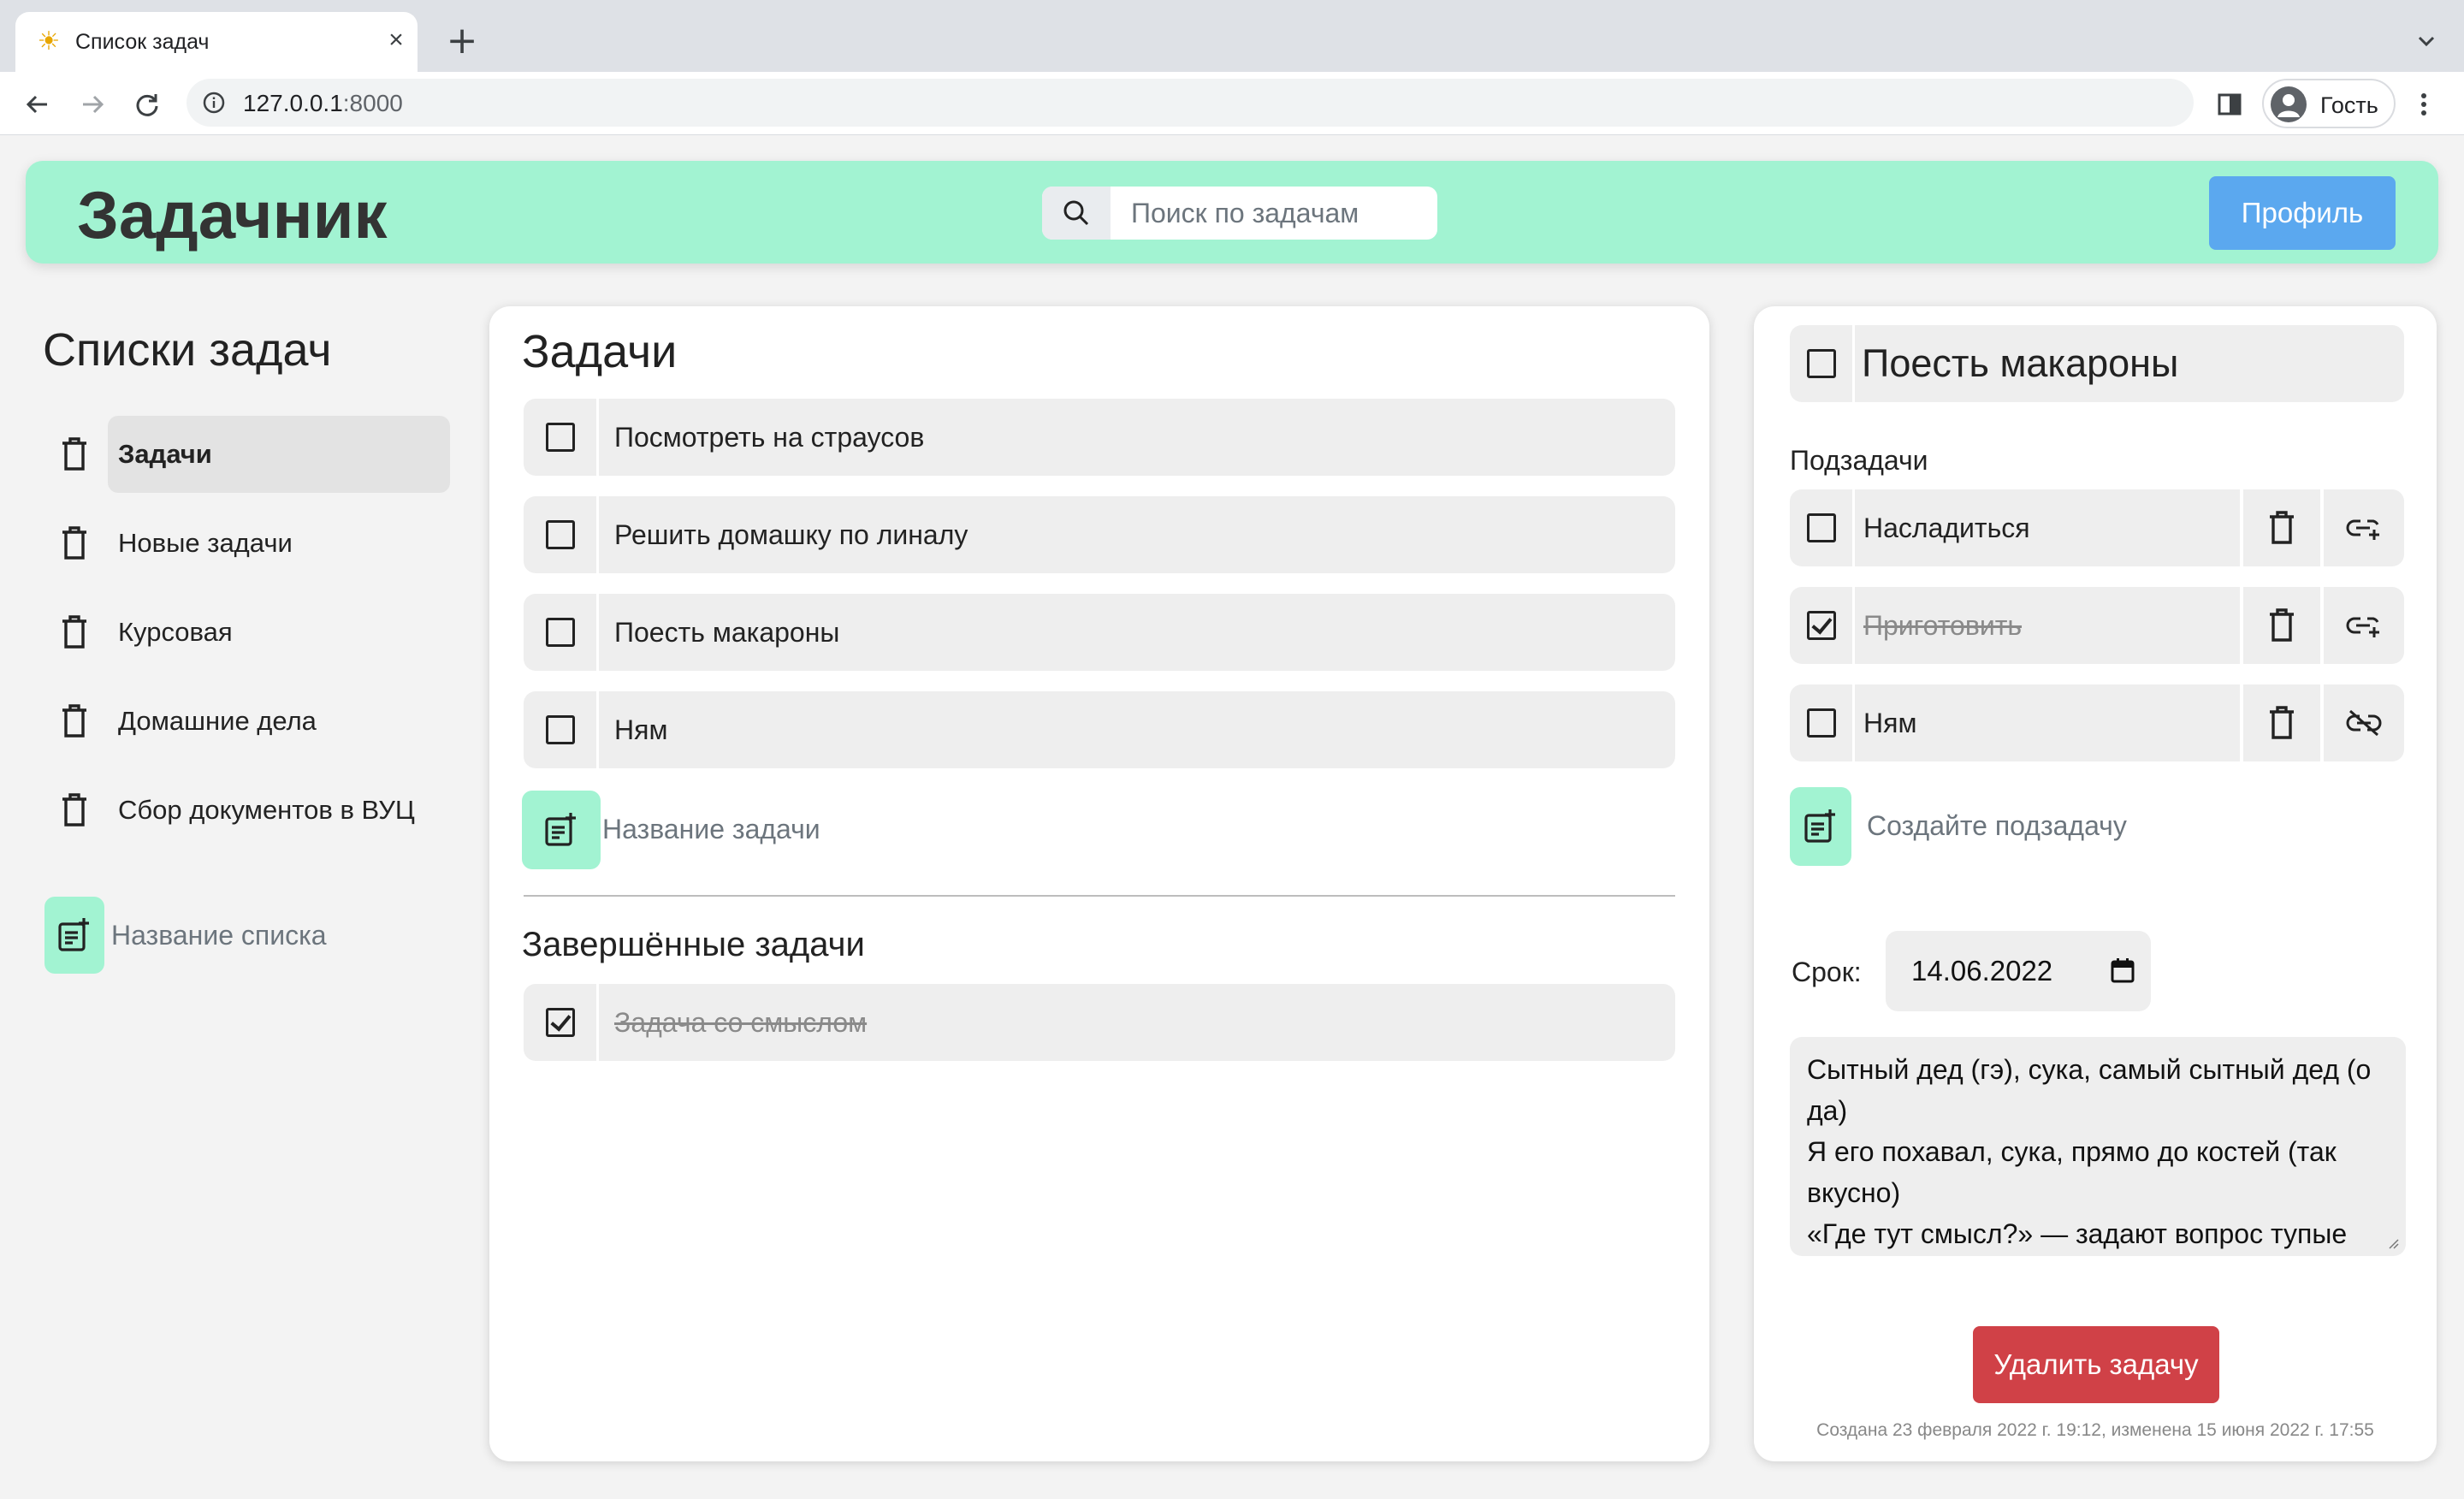  Describe the element at coordinates (1232, 36) in the screenshot. I see `browser-tab-strip: ☀ Список задач × +` at that location.